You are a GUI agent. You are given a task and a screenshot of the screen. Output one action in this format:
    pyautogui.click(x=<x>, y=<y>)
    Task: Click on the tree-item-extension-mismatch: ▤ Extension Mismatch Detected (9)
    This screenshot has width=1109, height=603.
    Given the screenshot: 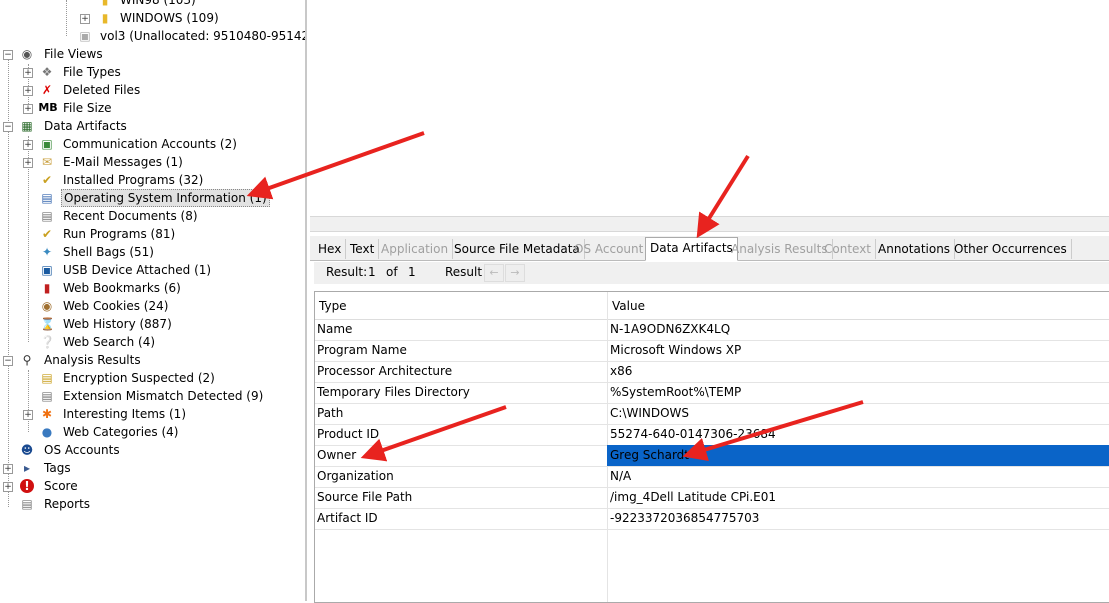 What is the action you would take?
    pyautogui.click(x=150, y=396)
    